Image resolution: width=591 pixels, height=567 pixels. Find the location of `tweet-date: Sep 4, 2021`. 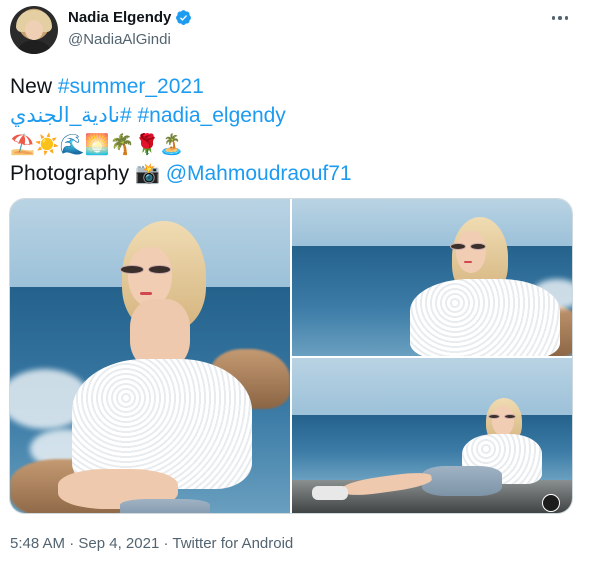

tweet-date: Sep 4, 2021 is located at coordinates (119, 543).